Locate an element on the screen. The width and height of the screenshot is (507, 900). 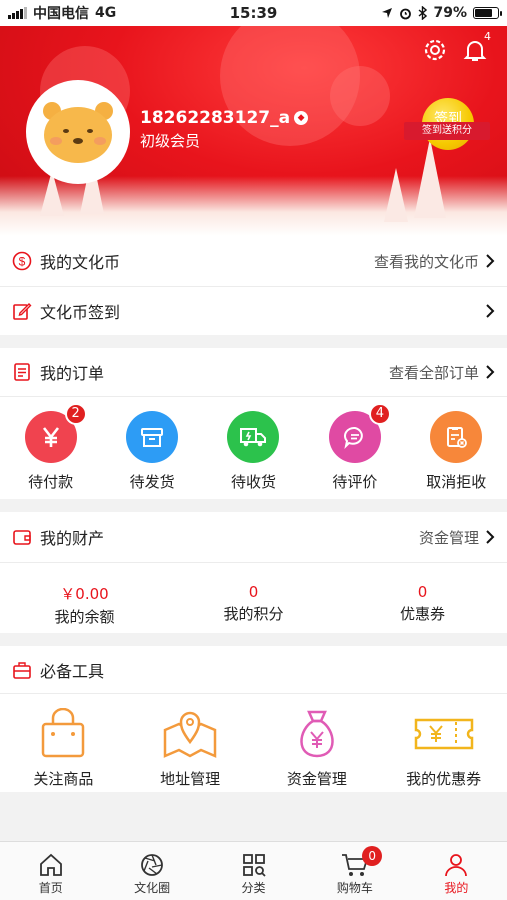
tab-label: 分类 is located at coordinates (253, 888).